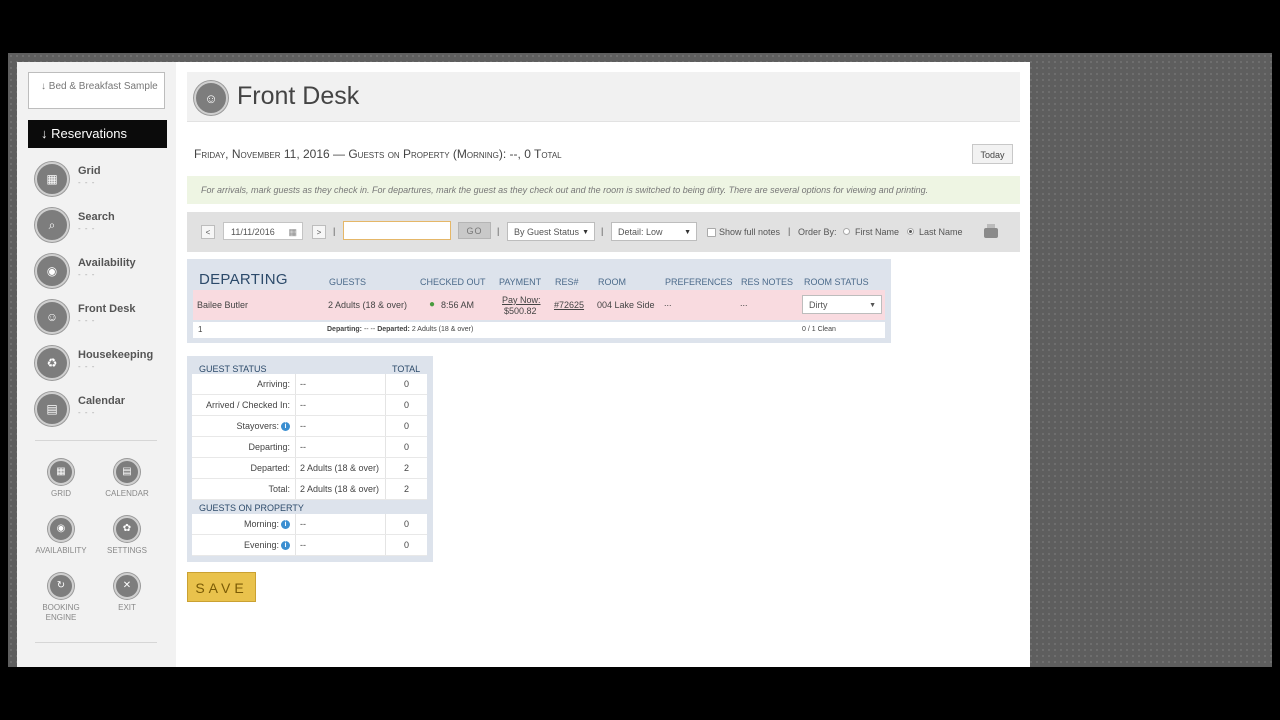 Image resolution: width=1280 pixels, height=720 pixels. I want to click on column-header: ROOM STATUS, so click(836, 282).